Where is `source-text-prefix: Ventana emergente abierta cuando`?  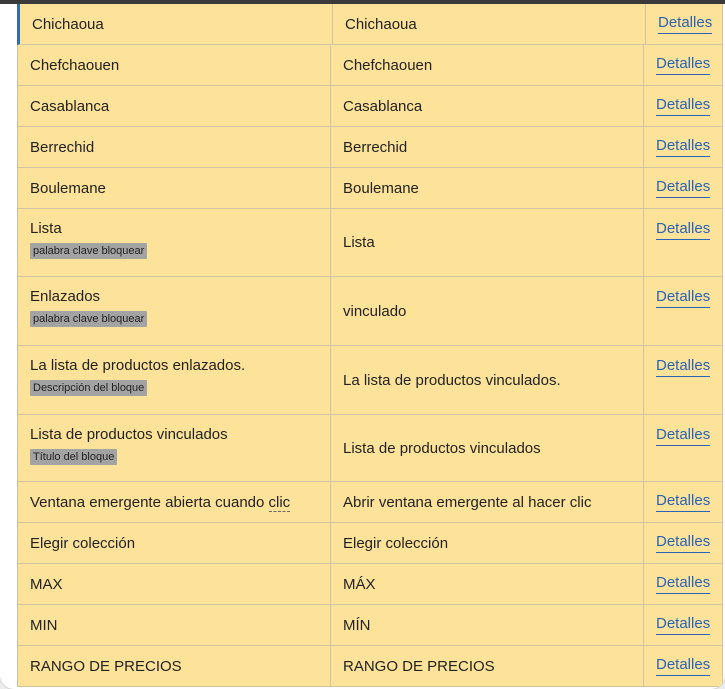
source-text-prefix: Ventana emergente abierta cuando is located at coordinates (149, 502).